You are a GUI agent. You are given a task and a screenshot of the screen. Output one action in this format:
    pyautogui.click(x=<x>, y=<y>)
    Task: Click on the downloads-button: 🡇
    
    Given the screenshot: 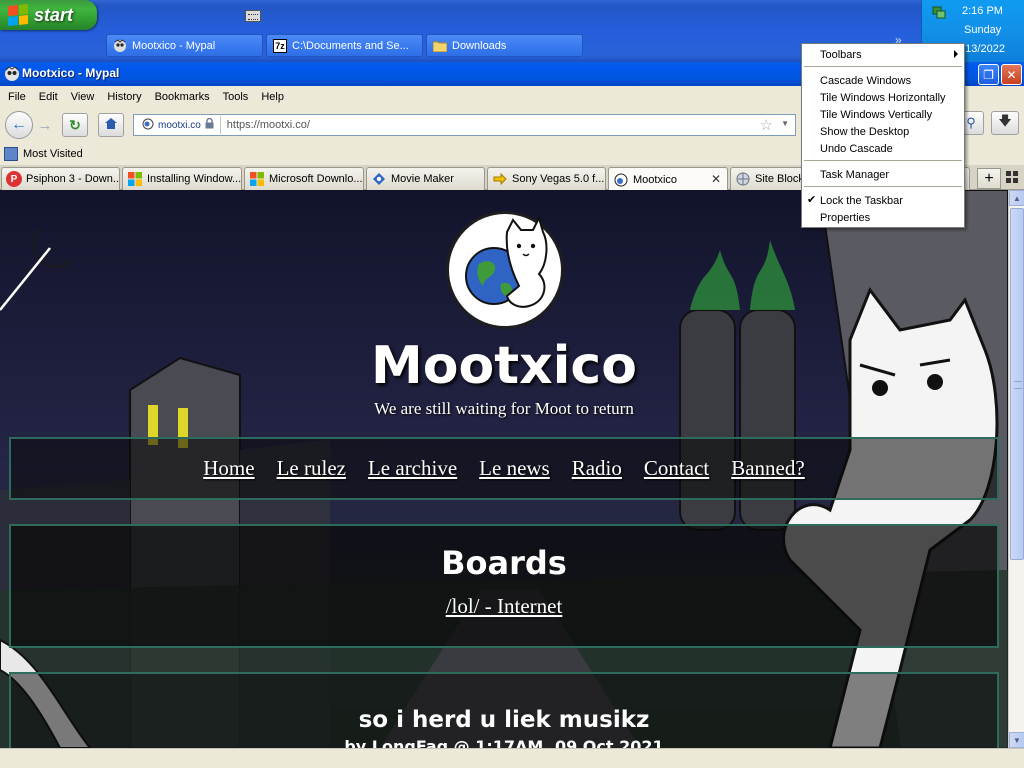 What is the action you would take?
    pyautogui.click(x=1005, y=123)
    